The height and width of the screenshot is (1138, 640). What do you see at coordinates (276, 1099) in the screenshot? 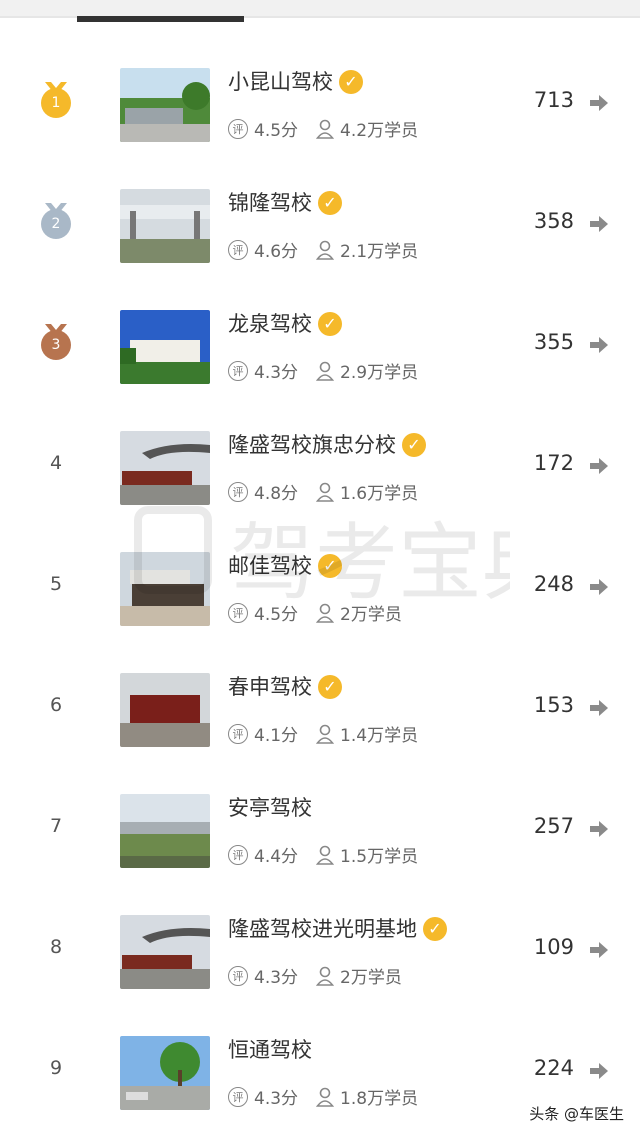
I see `rating-value: 4.3分` at bounding box center [276, 1099].